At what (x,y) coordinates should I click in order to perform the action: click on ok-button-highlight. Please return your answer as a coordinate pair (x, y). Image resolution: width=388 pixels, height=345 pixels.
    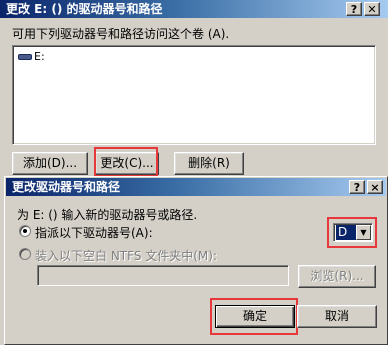
    Looking at the image, I should click on (254, 316).